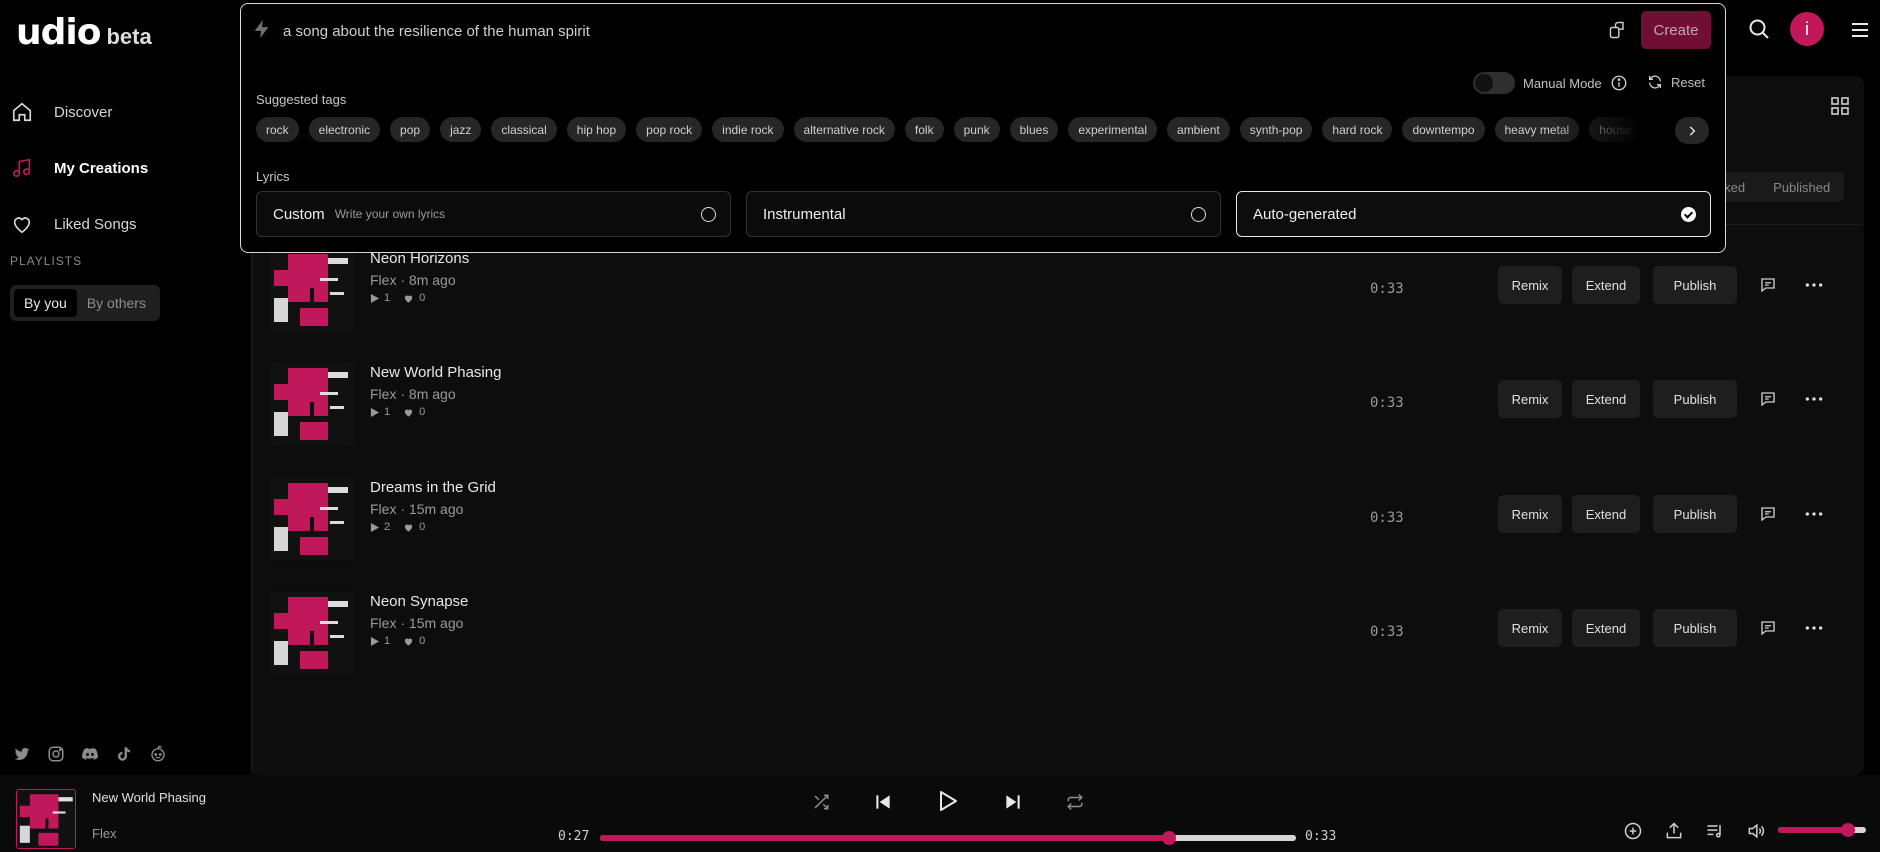  Describe the element at coordinates (120, 112) in the screenshot. I see `sidebar-item-discover: Discover` at that location.